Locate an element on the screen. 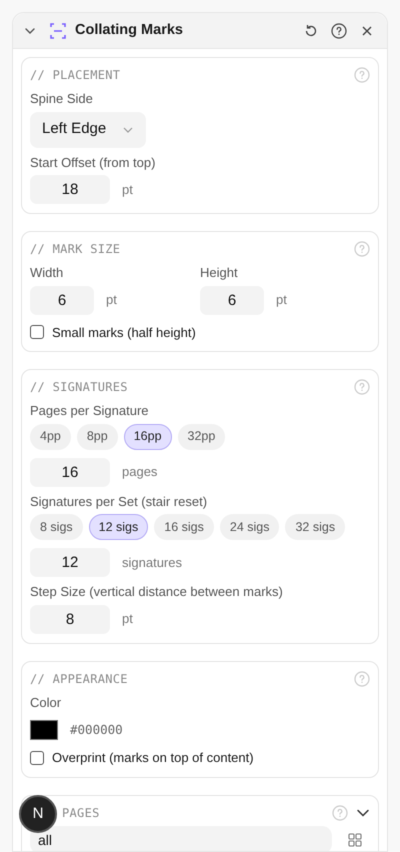 The image size is (400, 852). option-chip: 32pp is located at coordinates (202, 437).